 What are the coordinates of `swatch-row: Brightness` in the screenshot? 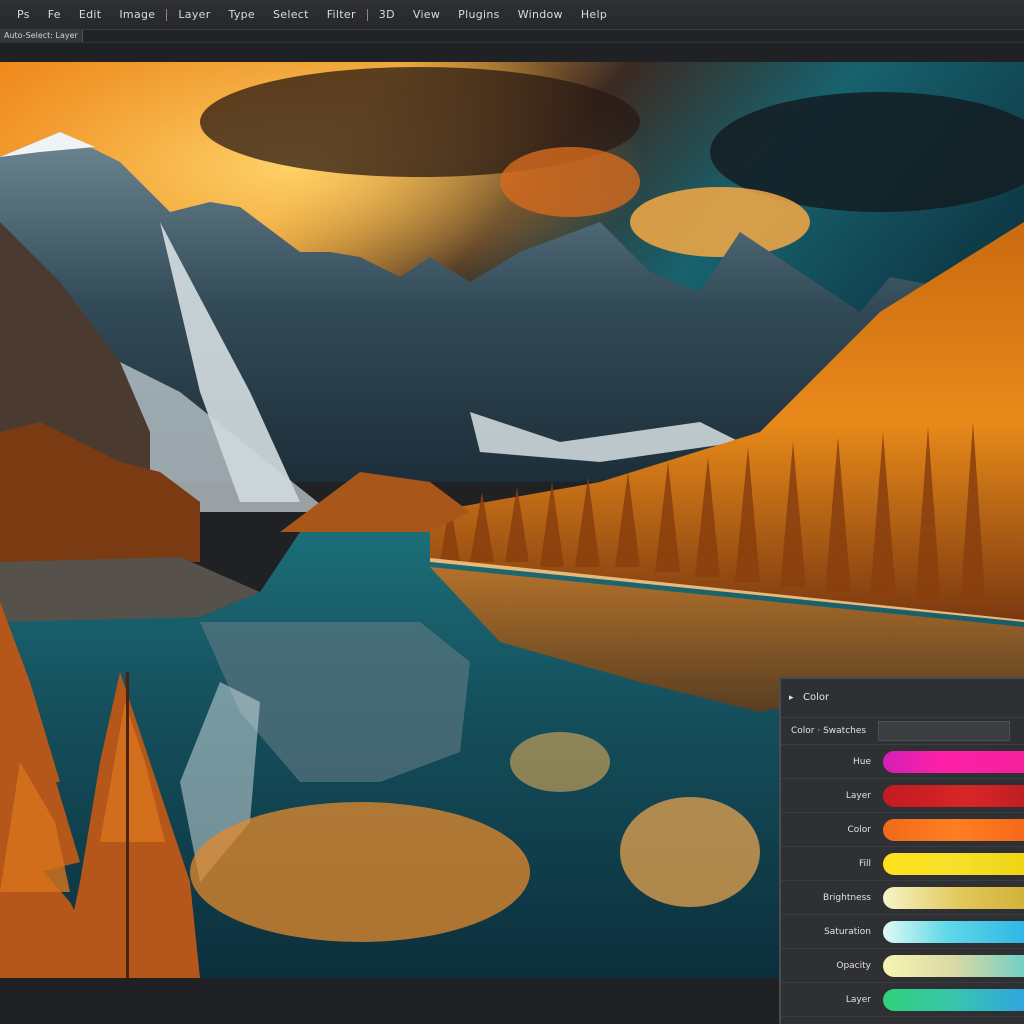 It's located at (902, 898).